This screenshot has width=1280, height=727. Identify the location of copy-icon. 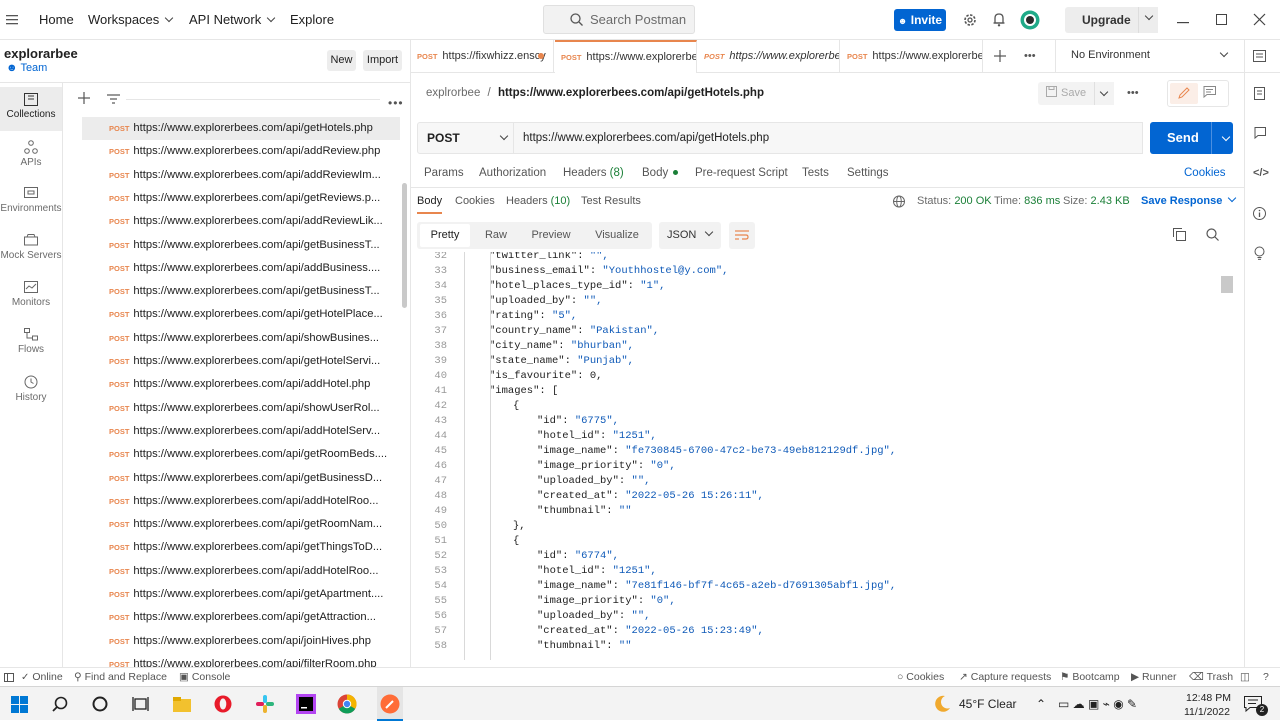
(1179, 236).